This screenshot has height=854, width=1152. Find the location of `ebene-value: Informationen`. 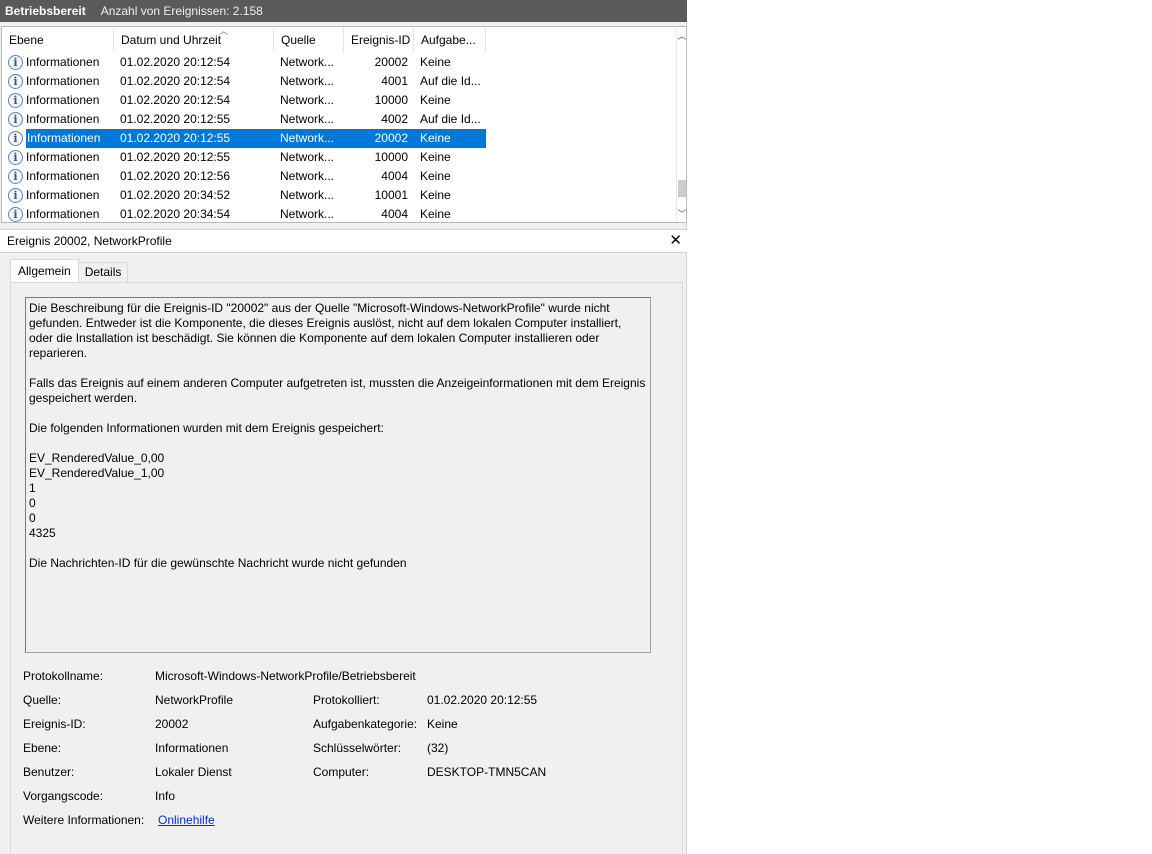

ebene-value: Informationen is located at coordinates (192, 748).